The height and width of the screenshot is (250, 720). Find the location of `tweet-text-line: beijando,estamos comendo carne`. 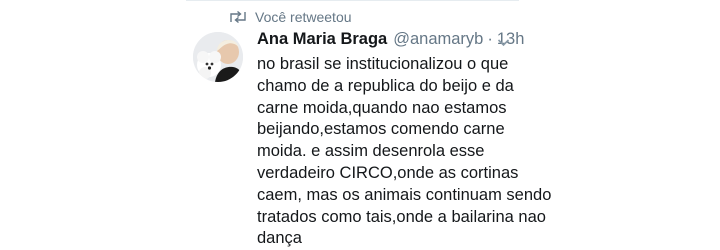

tweet-text-line: beijando,estamos comendo carne is located at coordinates (381, 129).